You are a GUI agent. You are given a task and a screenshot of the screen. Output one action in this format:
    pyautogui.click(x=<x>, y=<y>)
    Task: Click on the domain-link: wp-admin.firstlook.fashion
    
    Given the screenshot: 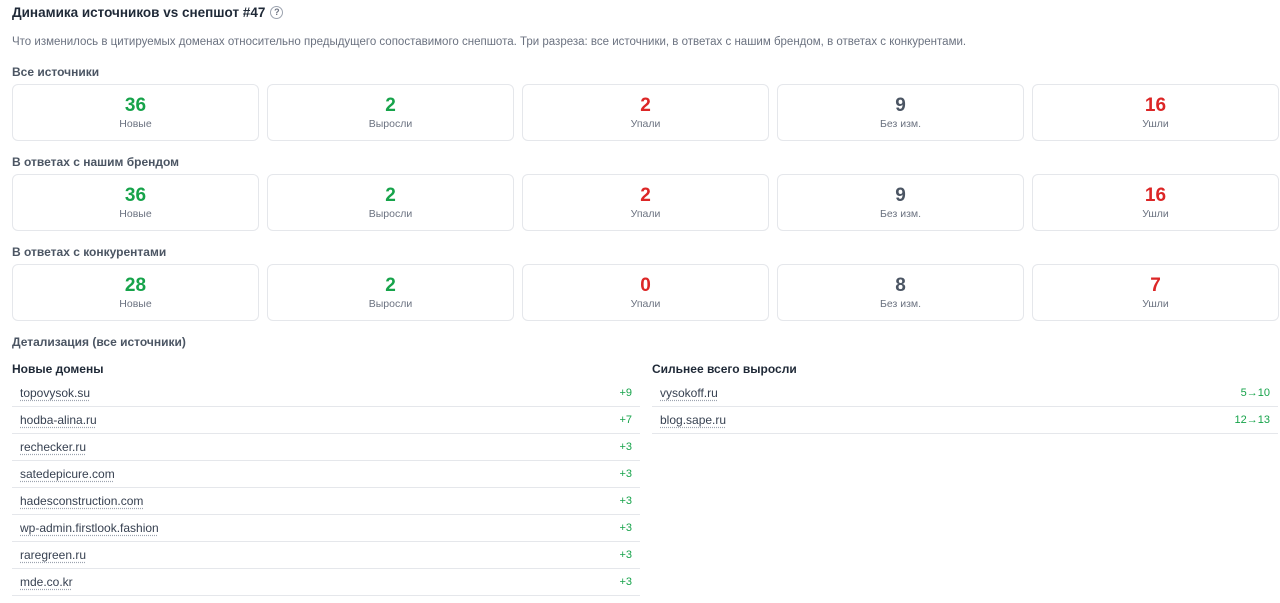 What is the action you would take?
    pyautogui.click(x=89, y=528)
    